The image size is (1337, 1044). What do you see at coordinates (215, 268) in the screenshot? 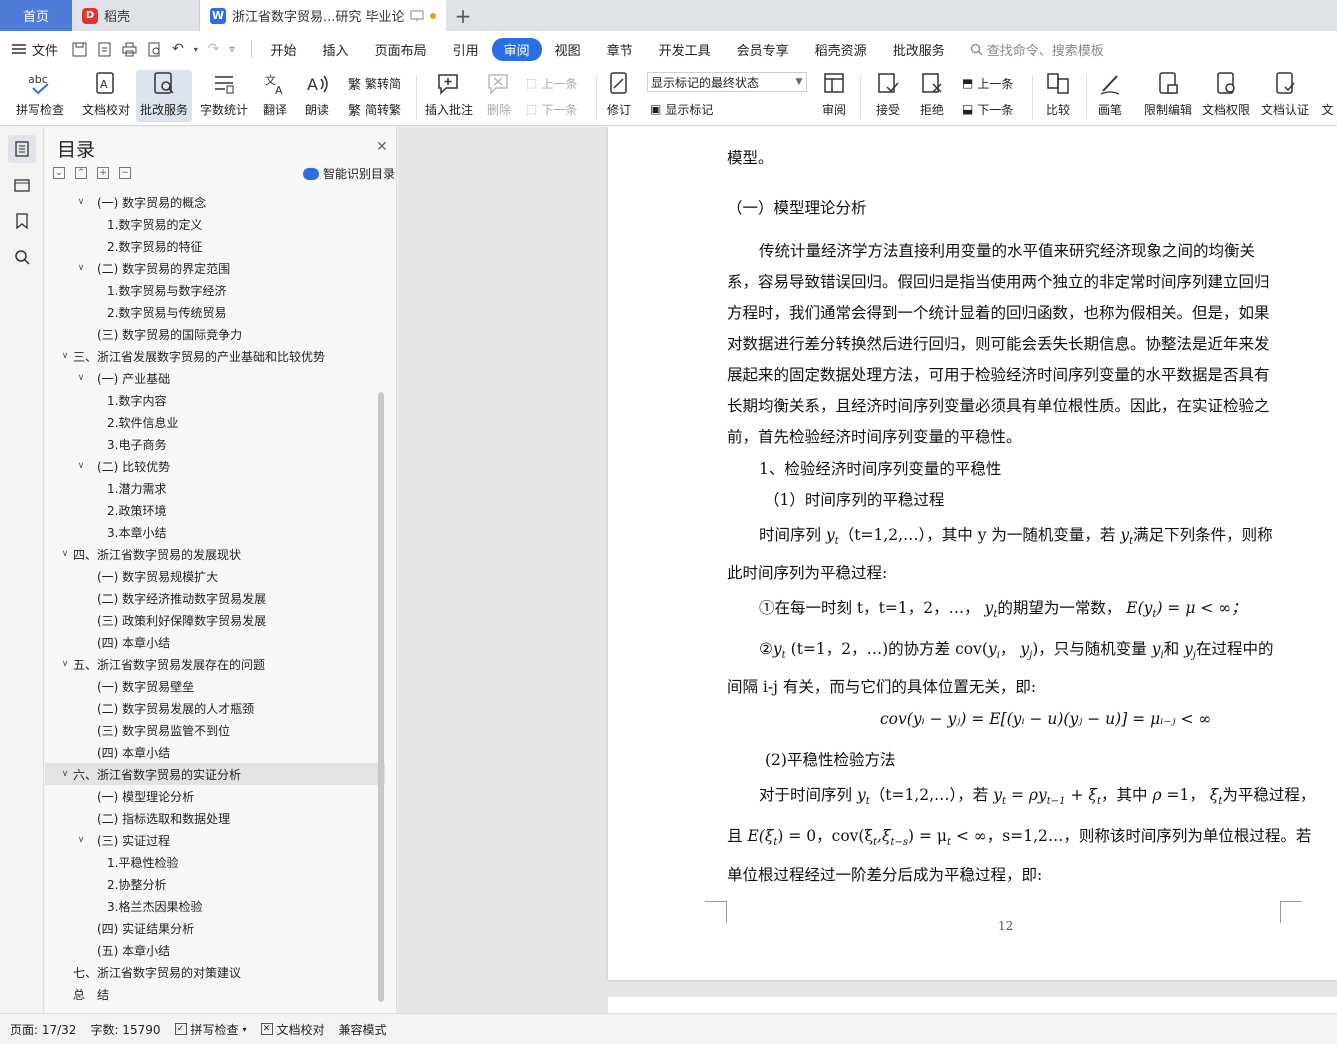
I see `toc-item: ∨ (二) 数字贸易的界定范围` at bounding box center [215, 268].